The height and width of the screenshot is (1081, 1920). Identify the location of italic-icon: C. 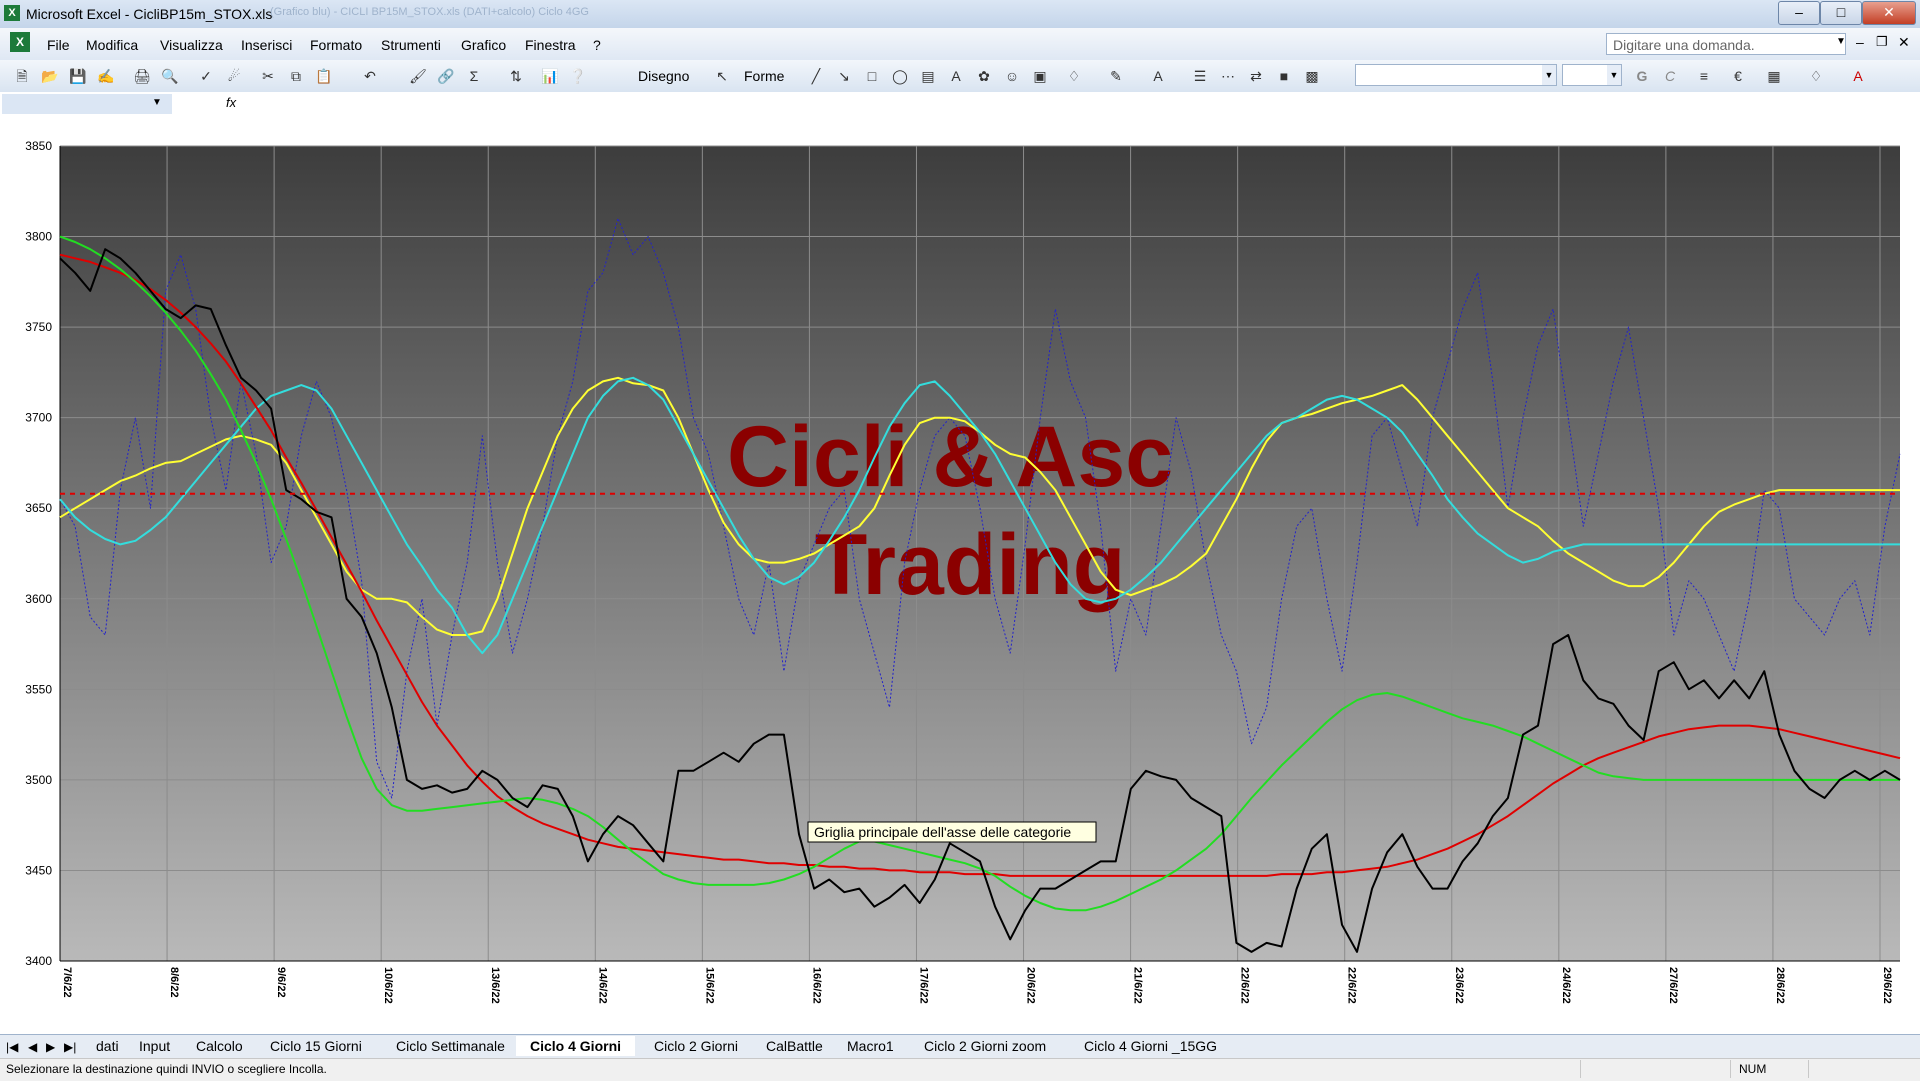
(1670, 76).